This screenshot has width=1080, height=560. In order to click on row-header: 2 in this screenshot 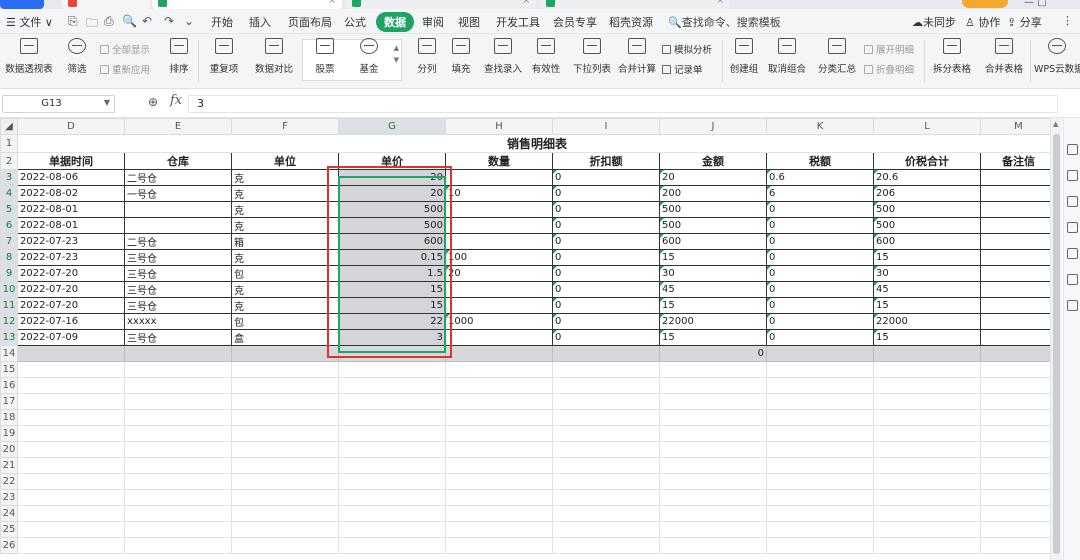, I will do `click(9, 161)`.